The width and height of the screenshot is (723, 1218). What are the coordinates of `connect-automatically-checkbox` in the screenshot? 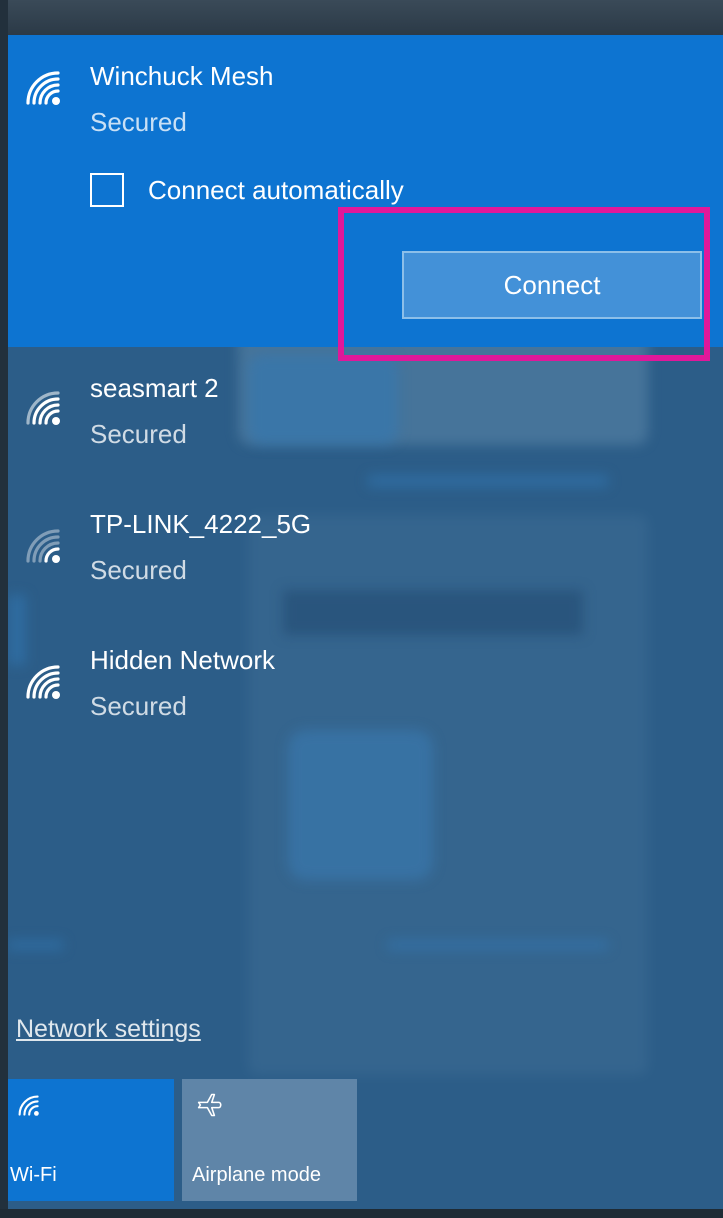 It's located at (107, 190).